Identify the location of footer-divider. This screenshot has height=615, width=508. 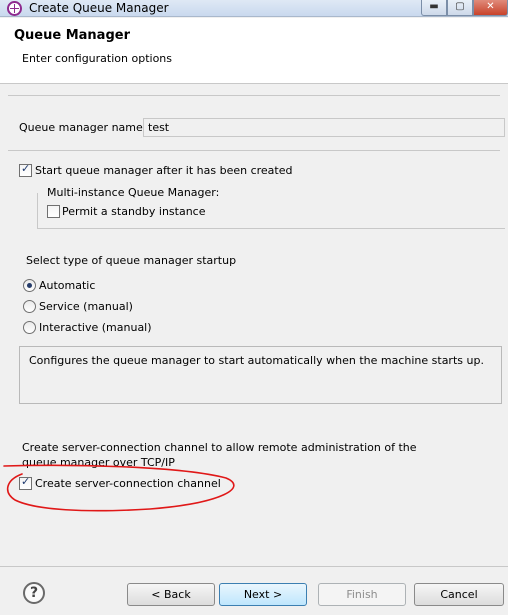
(254, 566).